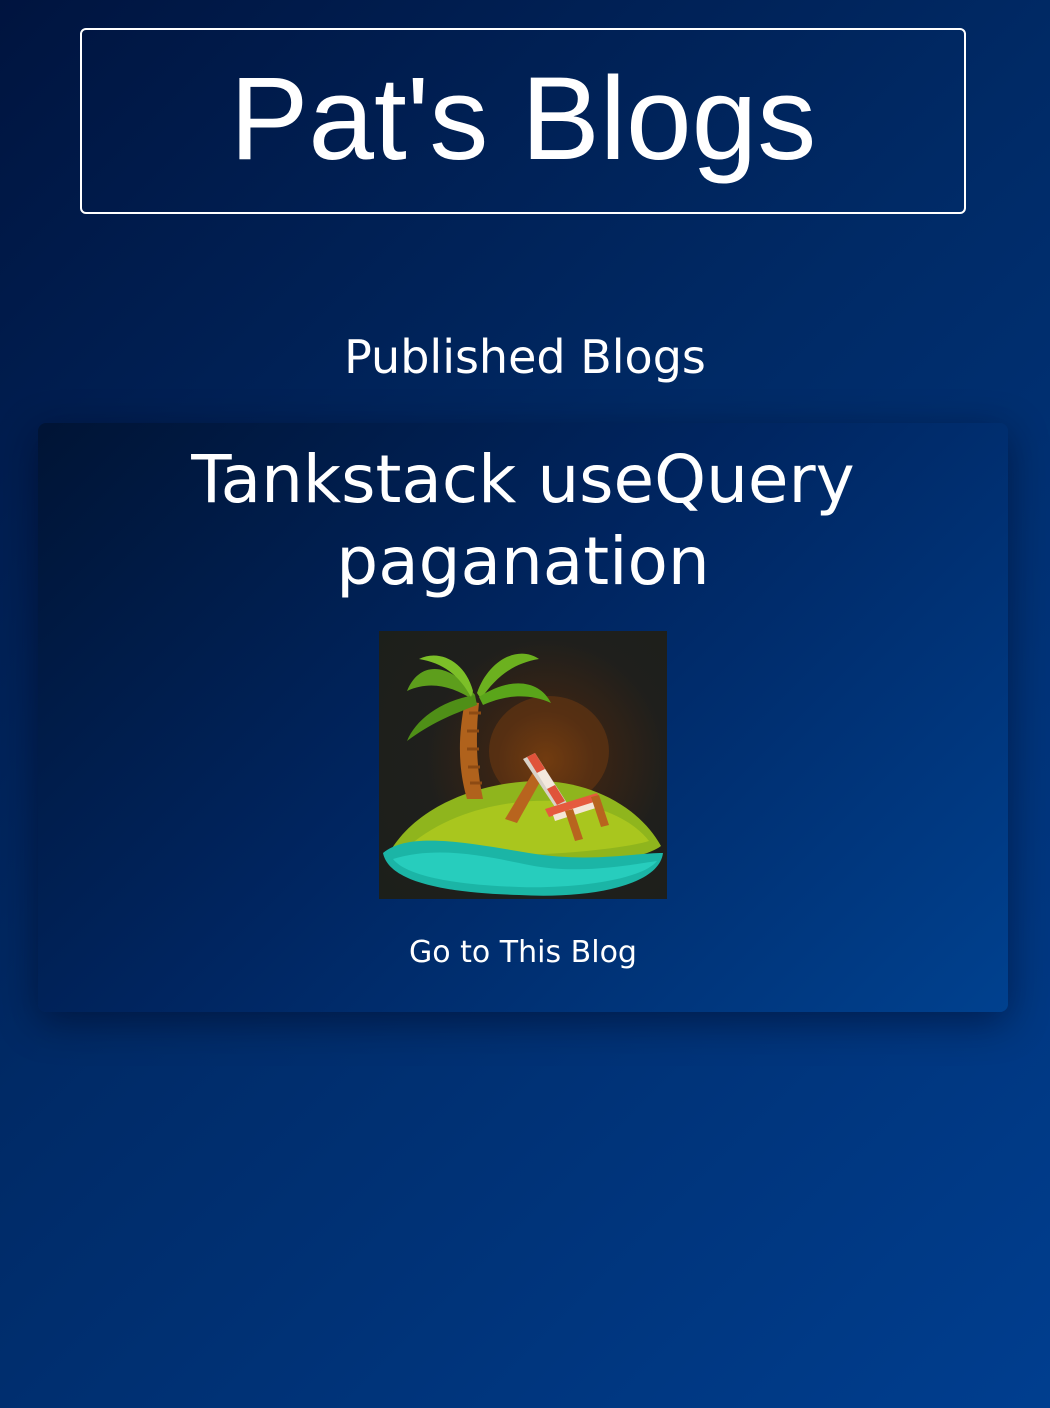  I want to click on go-to-blog-link: Go to This Blog, so click(523, 952).